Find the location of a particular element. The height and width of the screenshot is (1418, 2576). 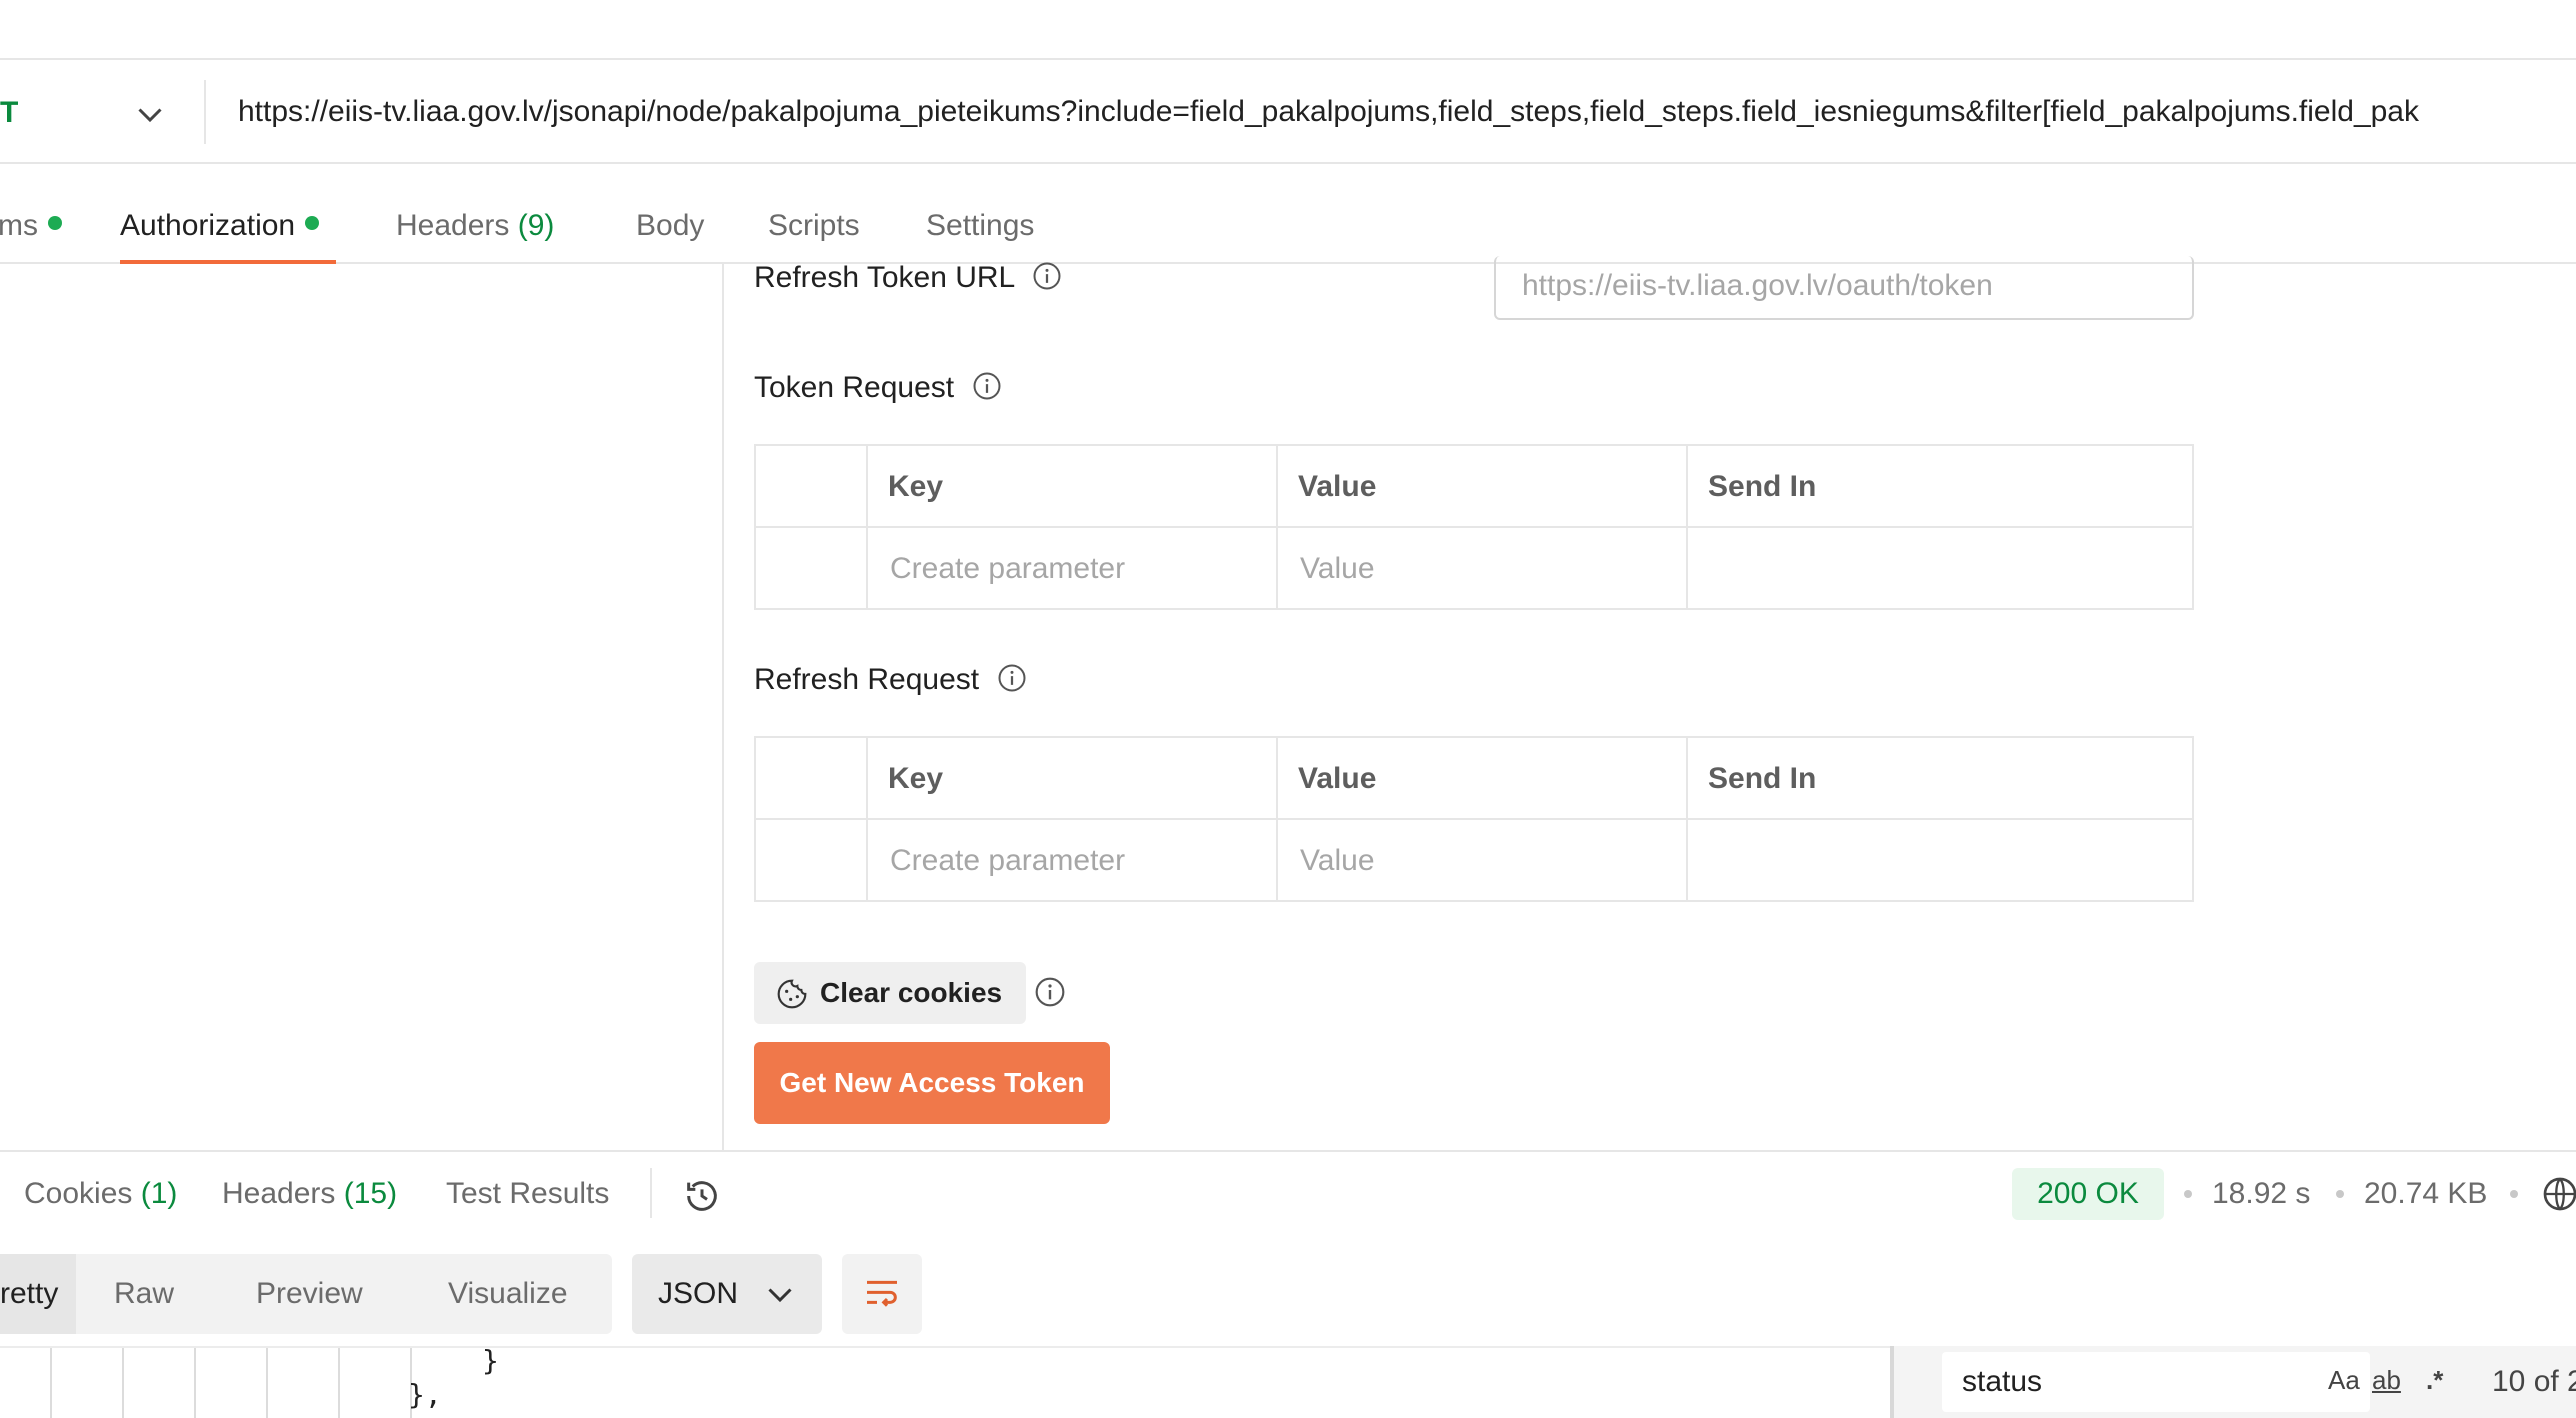

tab-count: (15) is located at coordinates (370, 1193).